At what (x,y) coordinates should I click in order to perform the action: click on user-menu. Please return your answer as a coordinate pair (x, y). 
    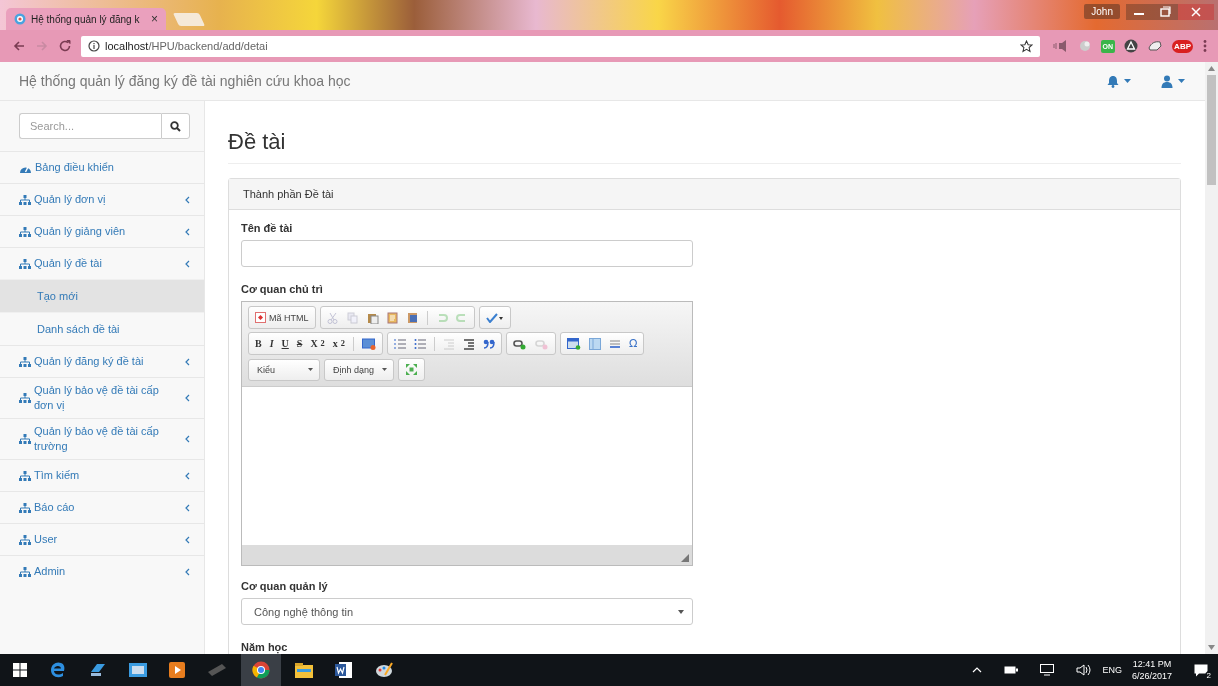
    Looking at the image, I should click on (1173, 81).